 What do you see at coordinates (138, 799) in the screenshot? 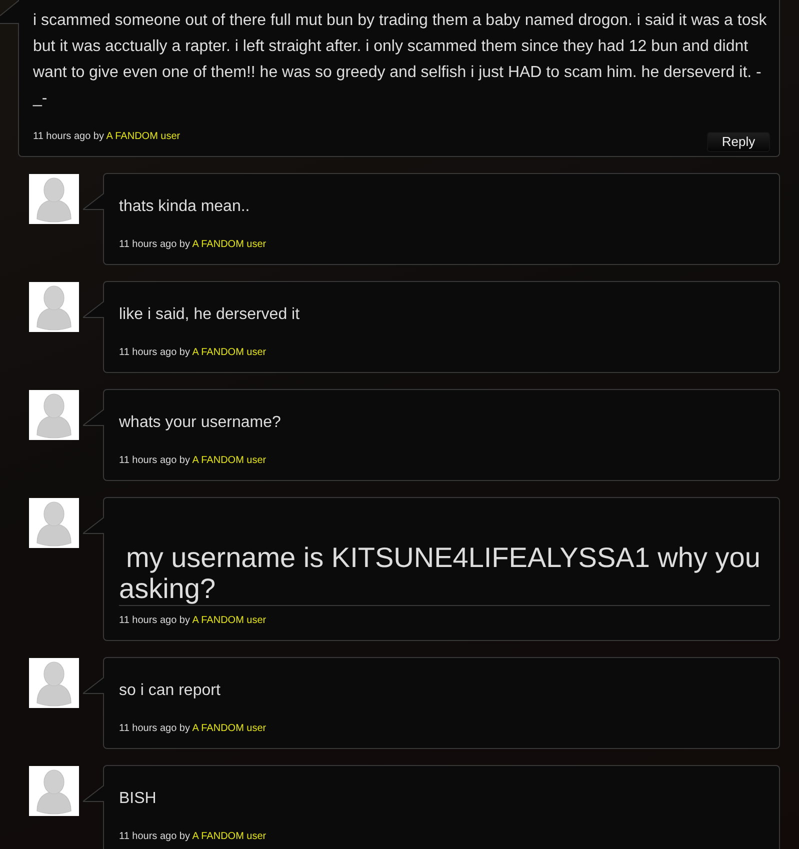
I see `reply-text: BISH` at bounding box center [138, 799].